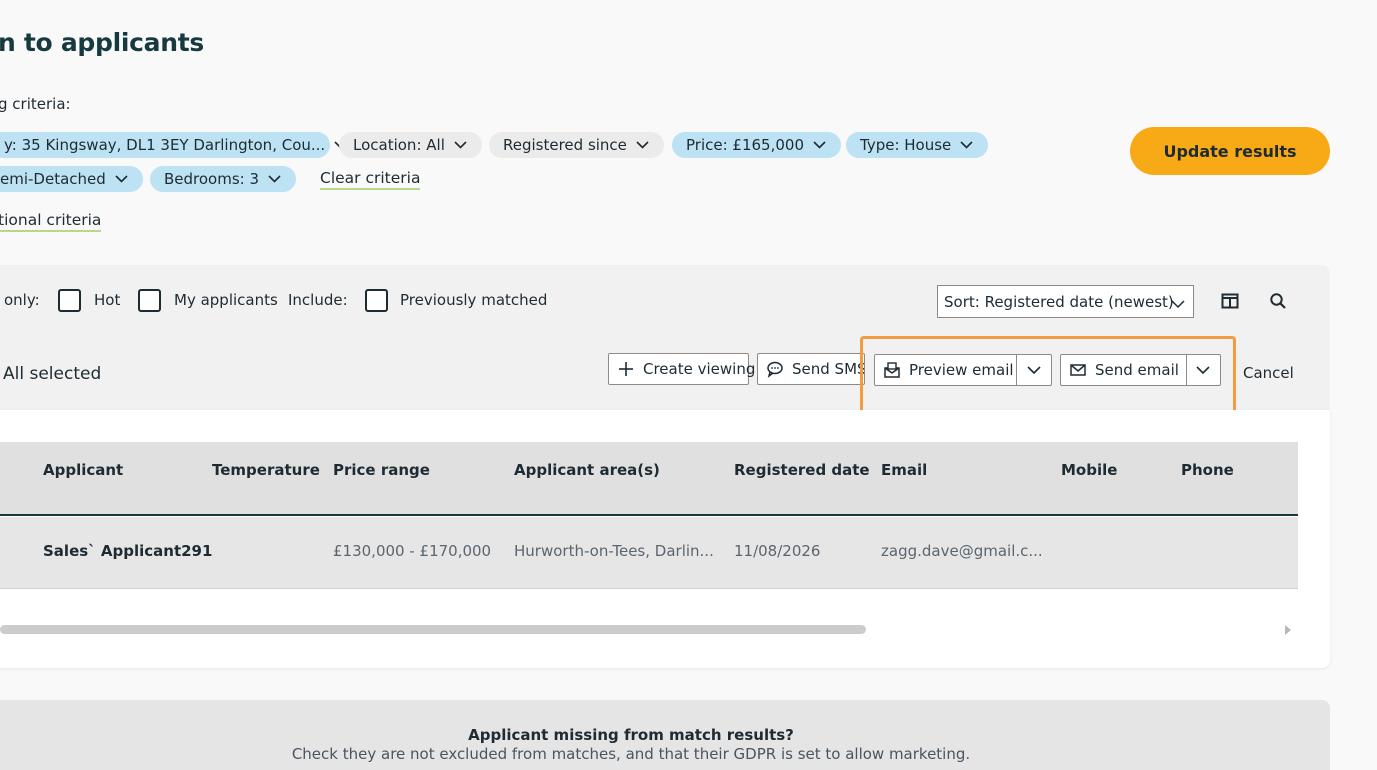 This screenshot has height=770, width=1377. What do you see at coordinates (699, 369) in the screenshot?
I see `create-viewing-label: Create viewing` at bounding box center [699, 369].